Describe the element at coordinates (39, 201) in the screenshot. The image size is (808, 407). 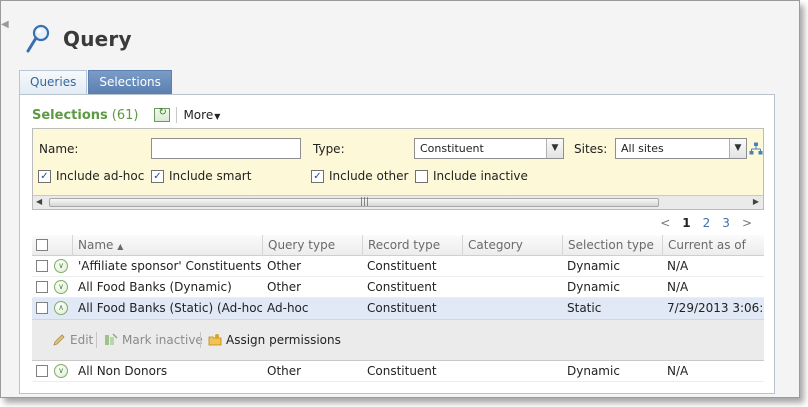
I see `scroll-left-icon: ◀` at that location.